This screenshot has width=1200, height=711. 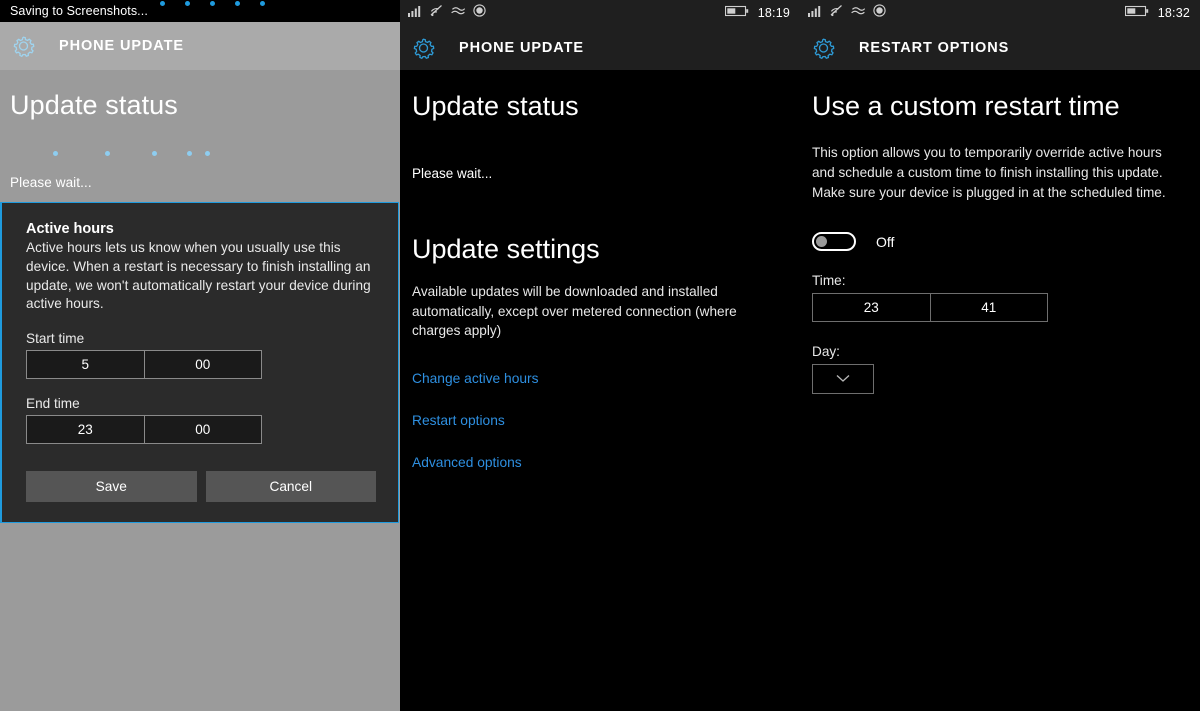 I want to click on status-bar-right: 18:19, so click(x=757, y=13).